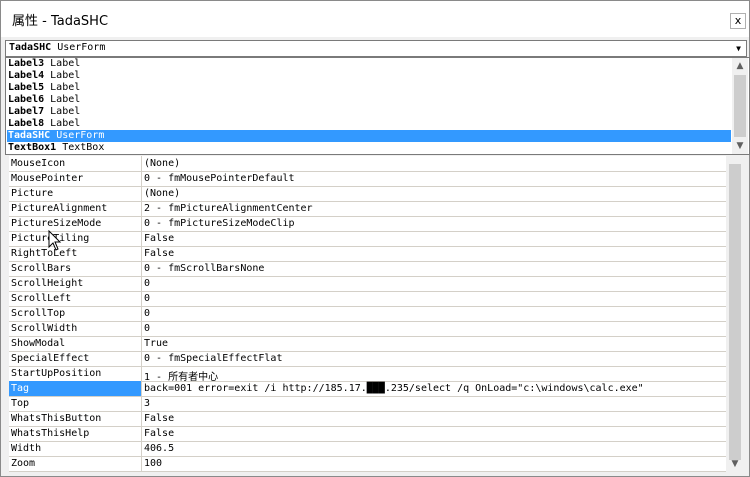  What do you see at coordinates (75, 253) in the screenshot?
I see `property-name-cell: RightToLeft` at bounding box center [75, 253].